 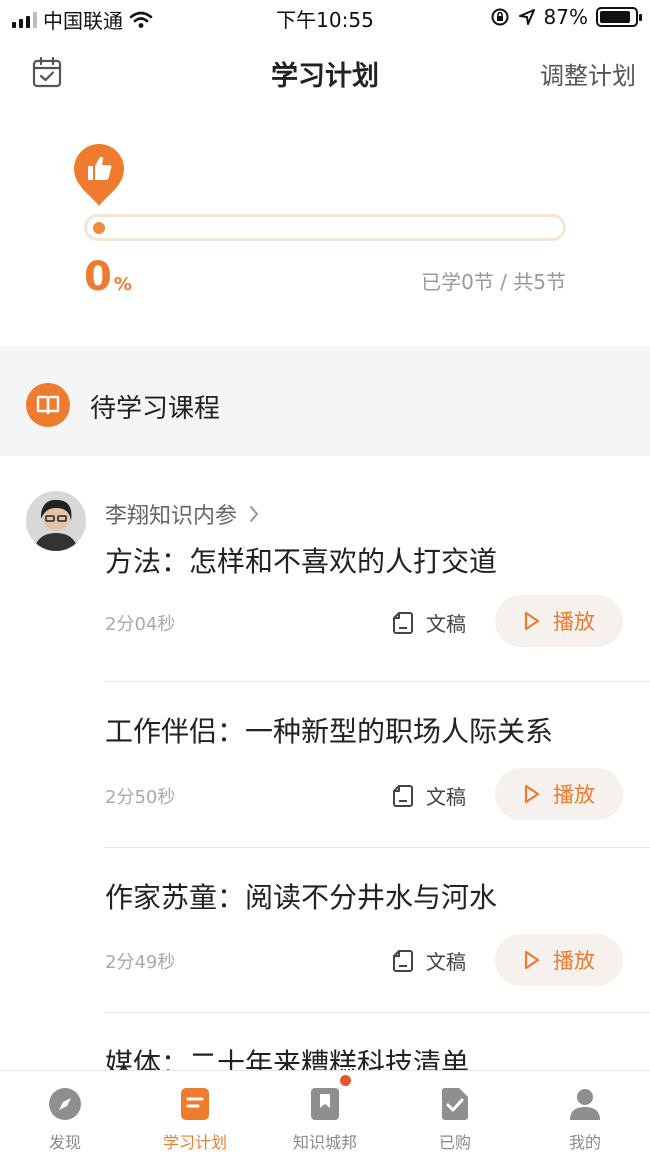 I want to click on course-source-name: 李翔知识内参, so click(x=171, y=516).